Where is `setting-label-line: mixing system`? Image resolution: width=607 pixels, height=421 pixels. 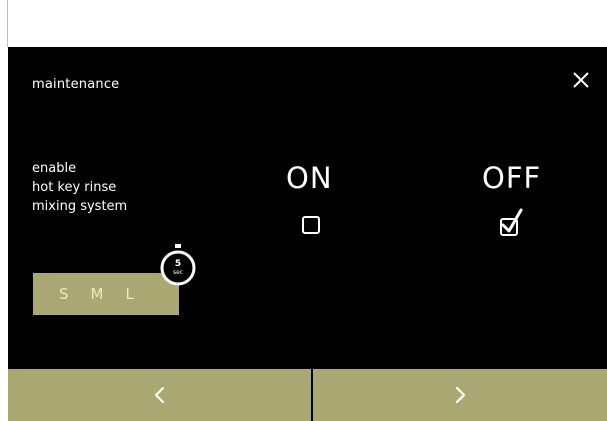 setting-label-line: mixing system is located at coordinates (80, 206).